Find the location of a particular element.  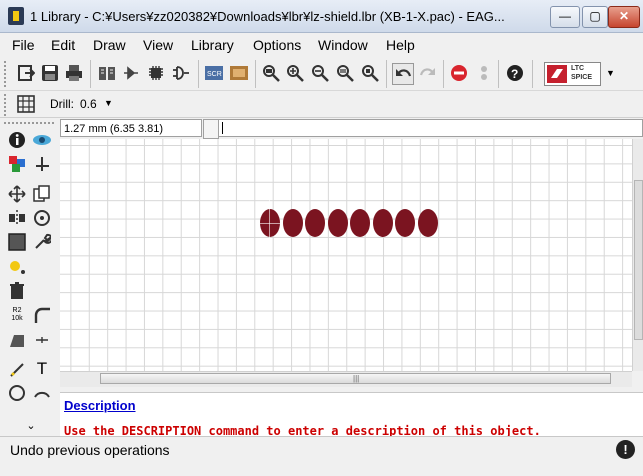

split-icon is located at coordinates (17, 340).